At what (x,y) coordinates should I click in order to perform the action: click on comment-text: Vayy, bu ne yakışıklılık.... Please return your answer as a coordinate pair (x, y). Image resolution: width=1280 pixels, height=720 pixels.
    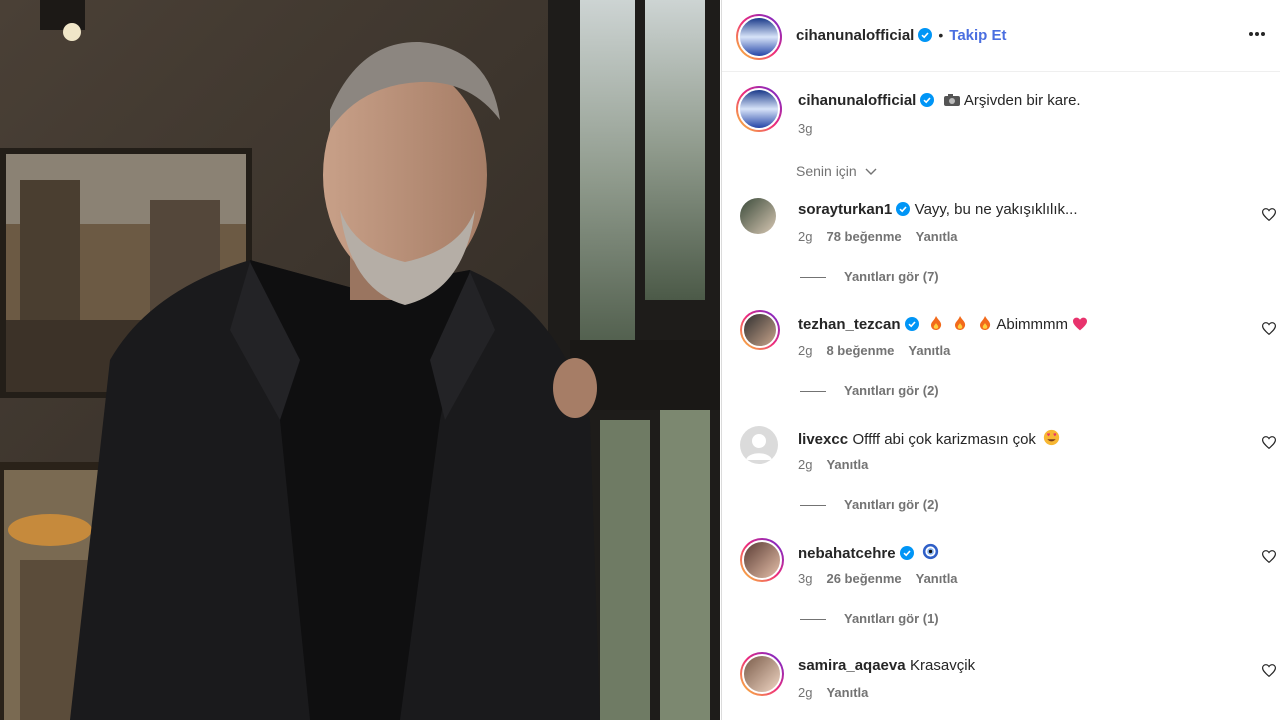
    Looking at the image, I should click on (996, 209).